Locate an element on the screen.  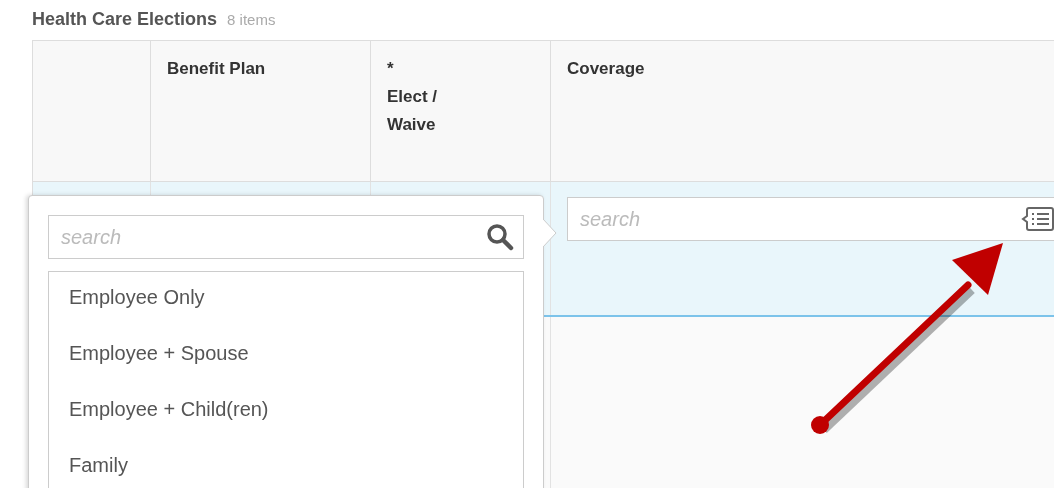
section-title: Health Care Elections is located at coordinates (125, 19).